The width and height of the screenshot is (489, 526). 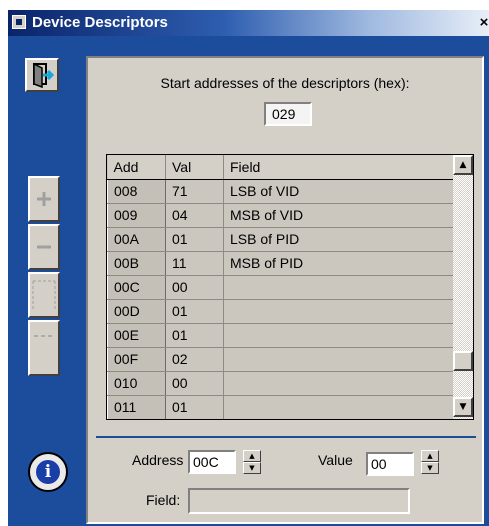 I want to click on row-address-cell: 00E, so click(x=136, y=335).